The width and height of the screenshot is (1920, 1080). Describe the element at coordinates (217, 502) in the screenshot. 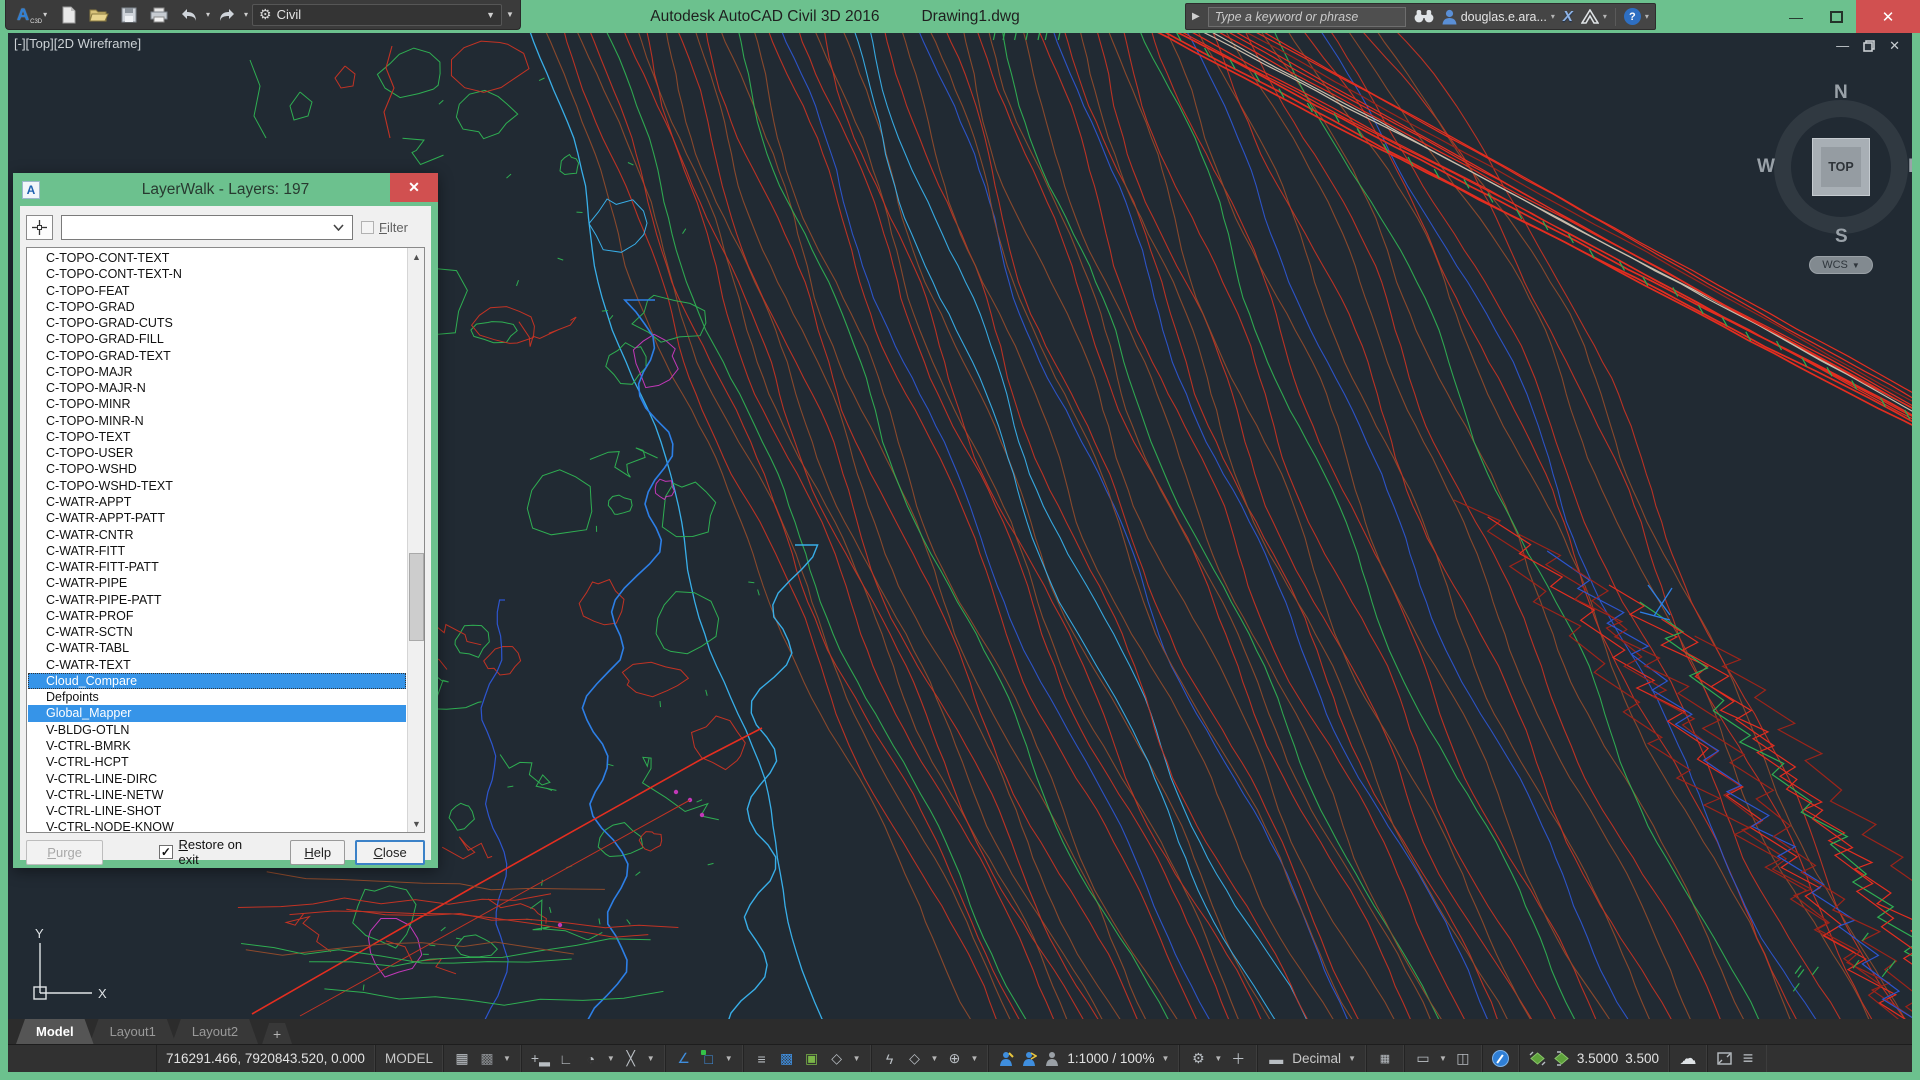

I see `layer-row: C-WATR-APPT` at that location.